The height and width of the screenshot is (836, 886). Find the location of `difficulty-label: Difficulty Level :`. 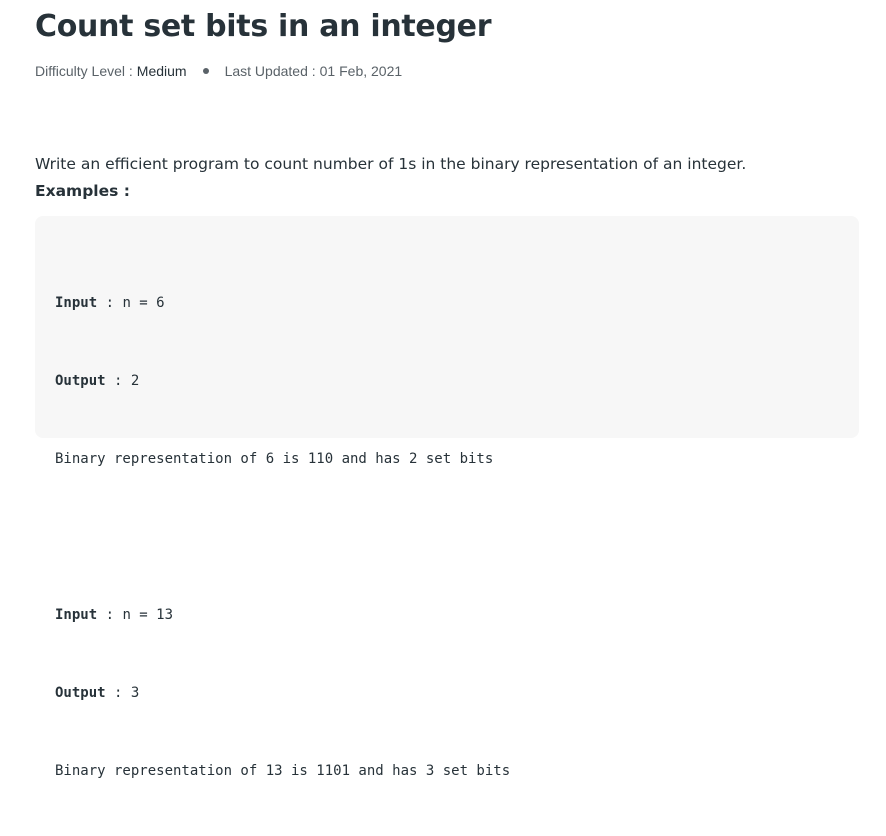

difficulty-label: Difficulty Level : is located at coordinates (84, 71).